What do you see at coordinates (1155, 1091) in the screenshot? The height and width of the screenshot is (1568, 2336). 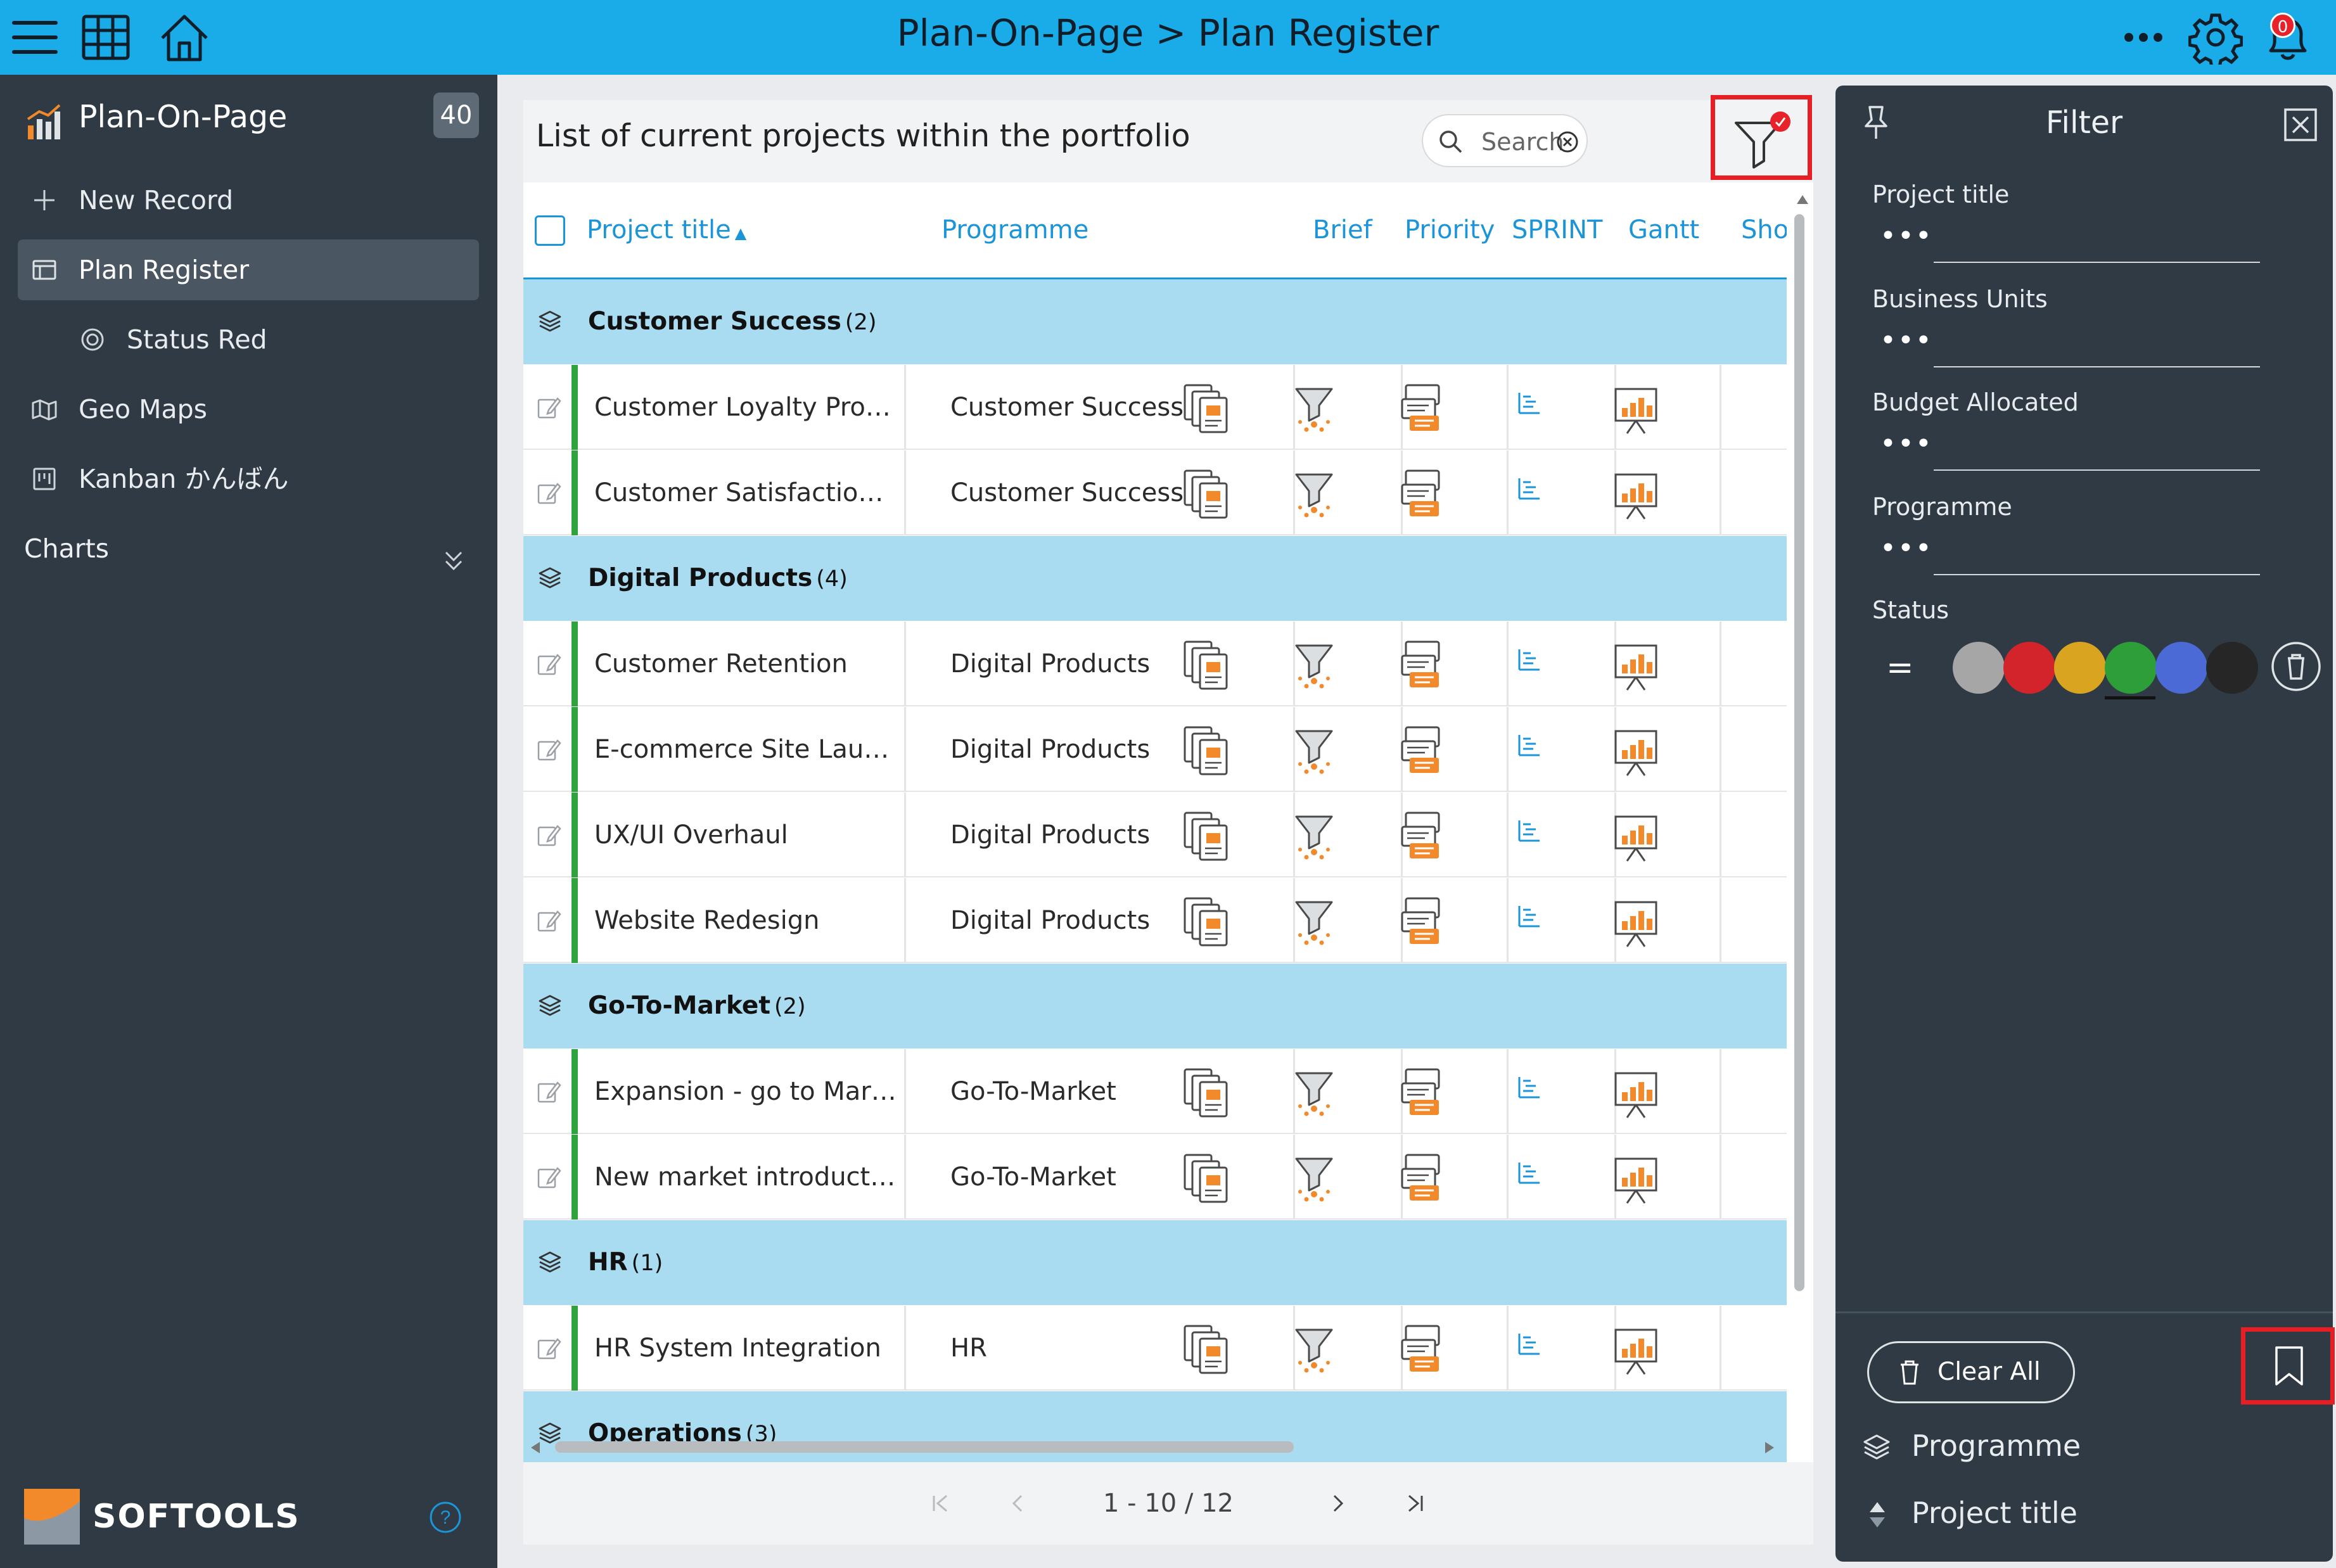 I see `table-row: Expansion - go to Market Go-To-Market` at bounding box center [1155, 1091].